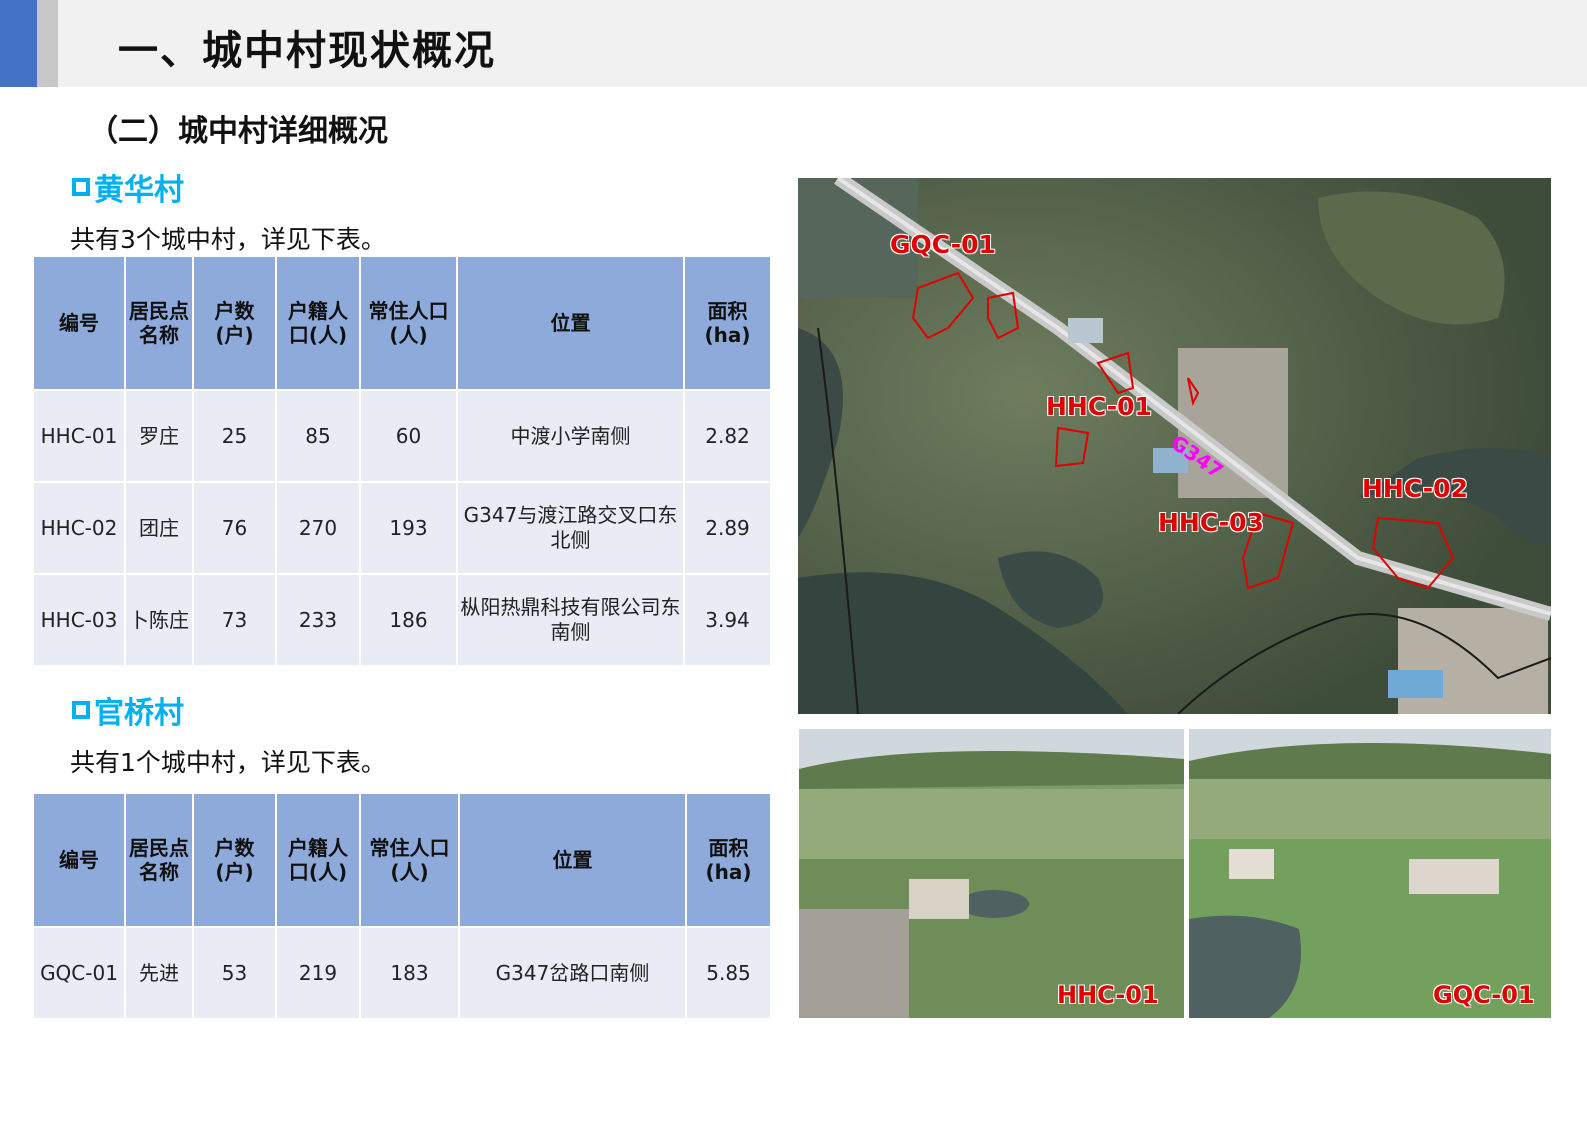 This screenshot has height=1122, width=1587. Describe the element at coordinates (572, 973) in the screenshot. I see `table-cell-location: G347岔路口南侧` at that location.